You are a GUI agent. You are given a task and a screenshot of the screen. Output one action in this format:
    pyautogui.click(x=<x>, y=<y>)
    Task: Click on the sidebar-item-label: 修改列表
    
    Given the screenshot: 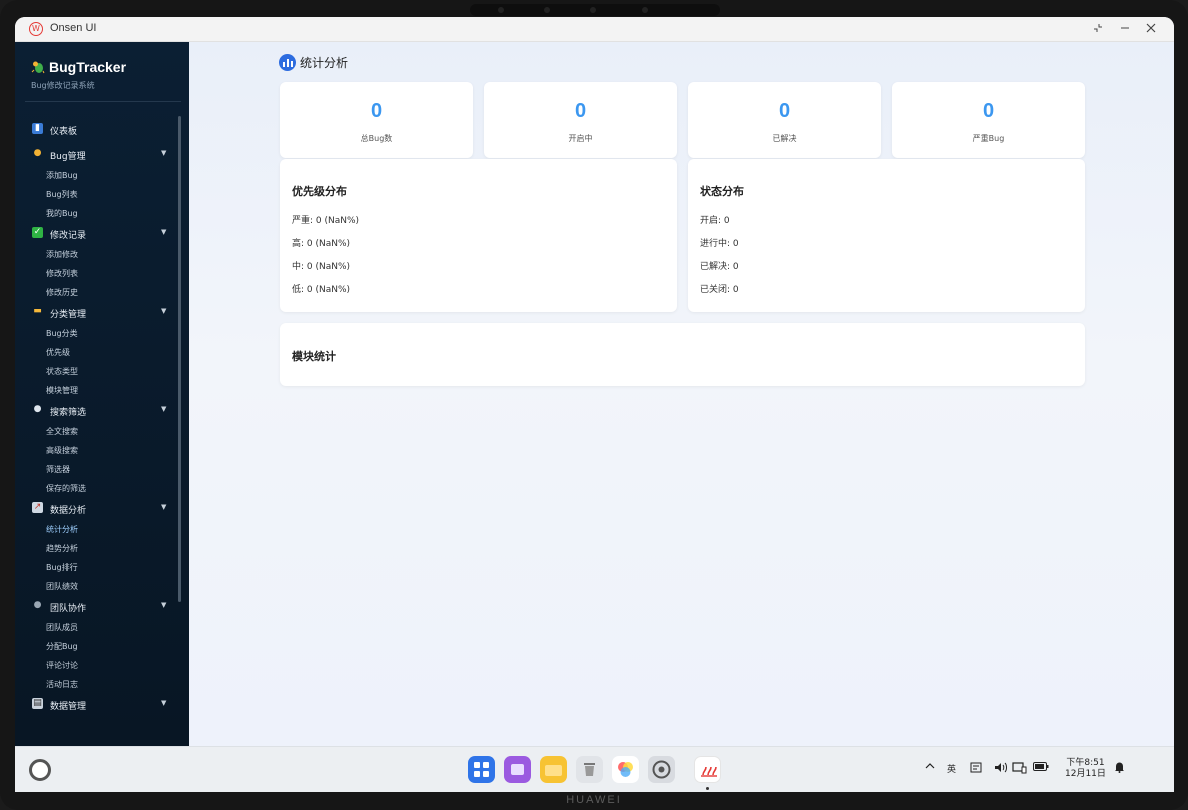 What is the action you would take?
    pyautogui.click(x=62, y=273)
    